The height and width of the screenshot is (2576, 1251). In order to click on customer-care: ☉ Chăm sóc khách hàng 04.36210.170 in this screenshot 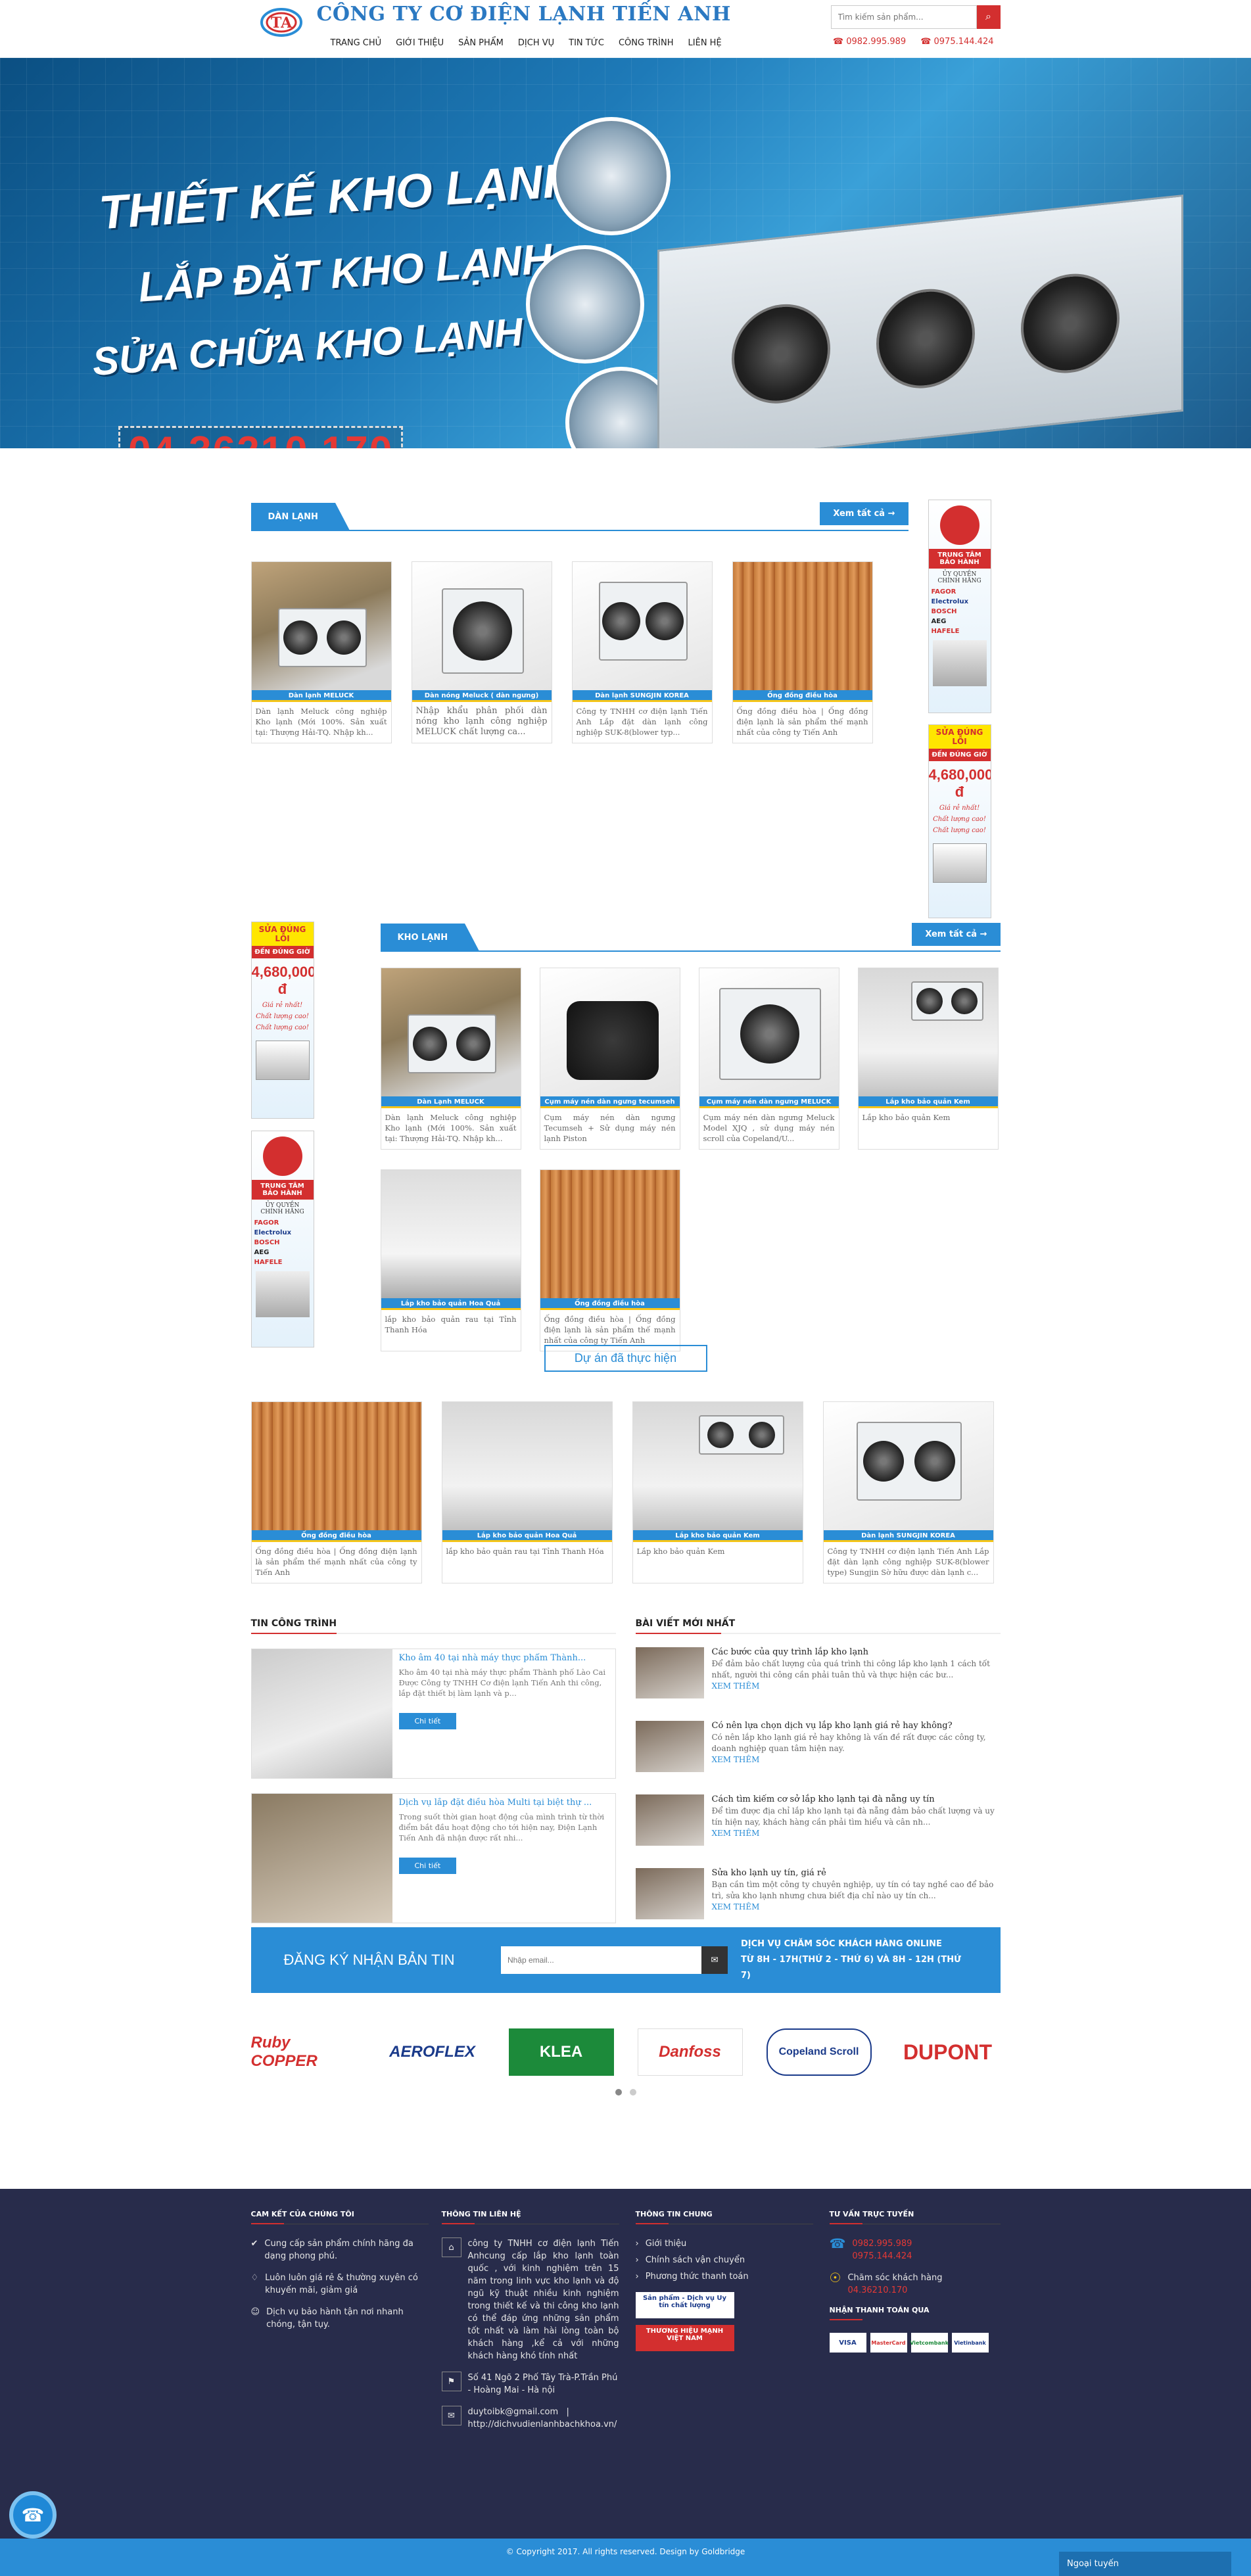, I will do `click(915, 2284)`.